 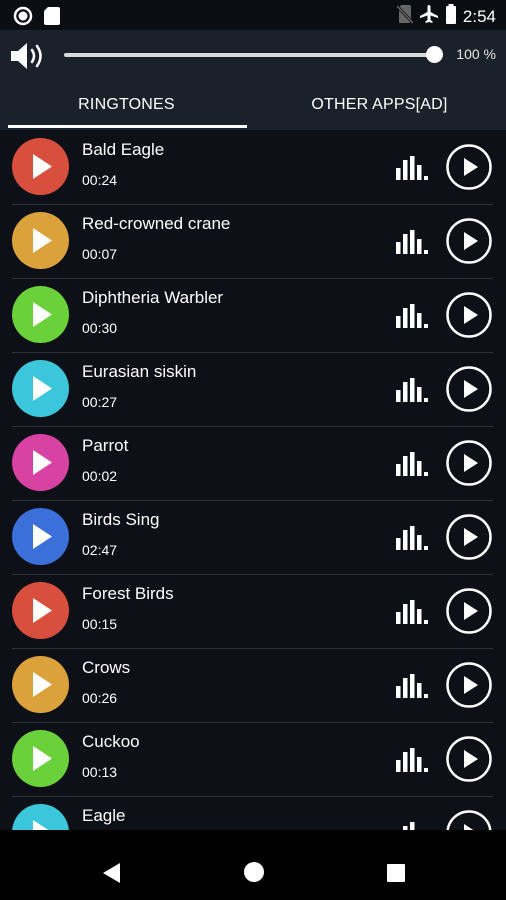 I want to click on home-icon, so click(x=254, y=874).